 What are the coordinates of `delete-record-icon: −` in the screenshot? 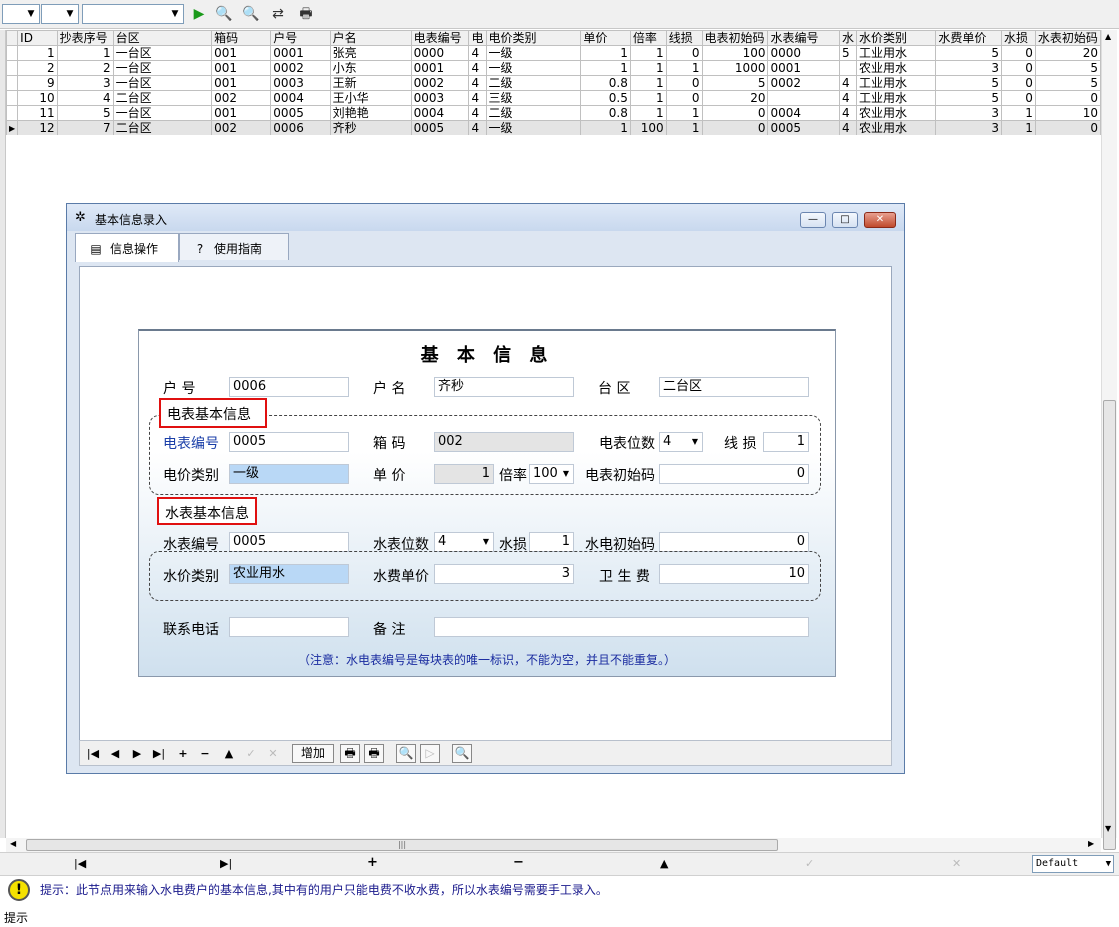 It's located at (205, 754).